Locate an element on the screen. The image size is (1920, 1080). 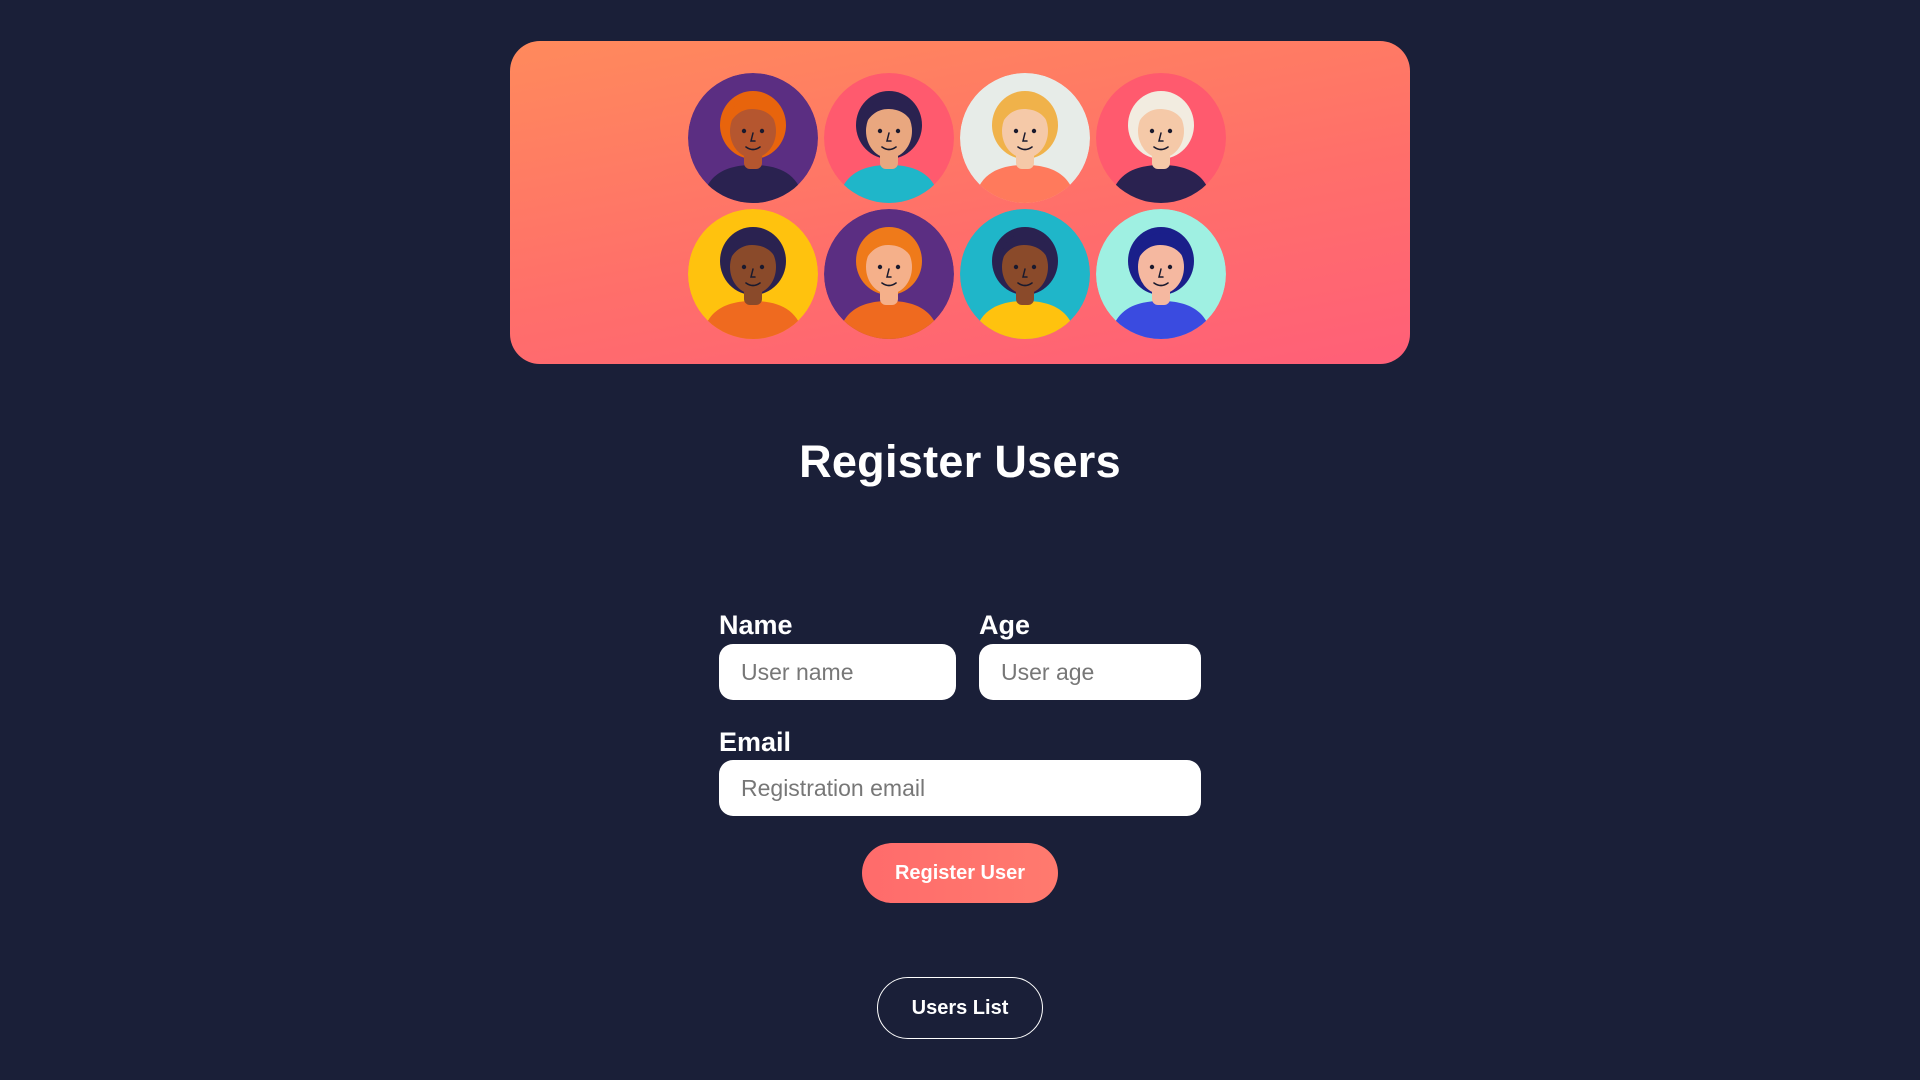
email-input is located at coordinates (960, 788).